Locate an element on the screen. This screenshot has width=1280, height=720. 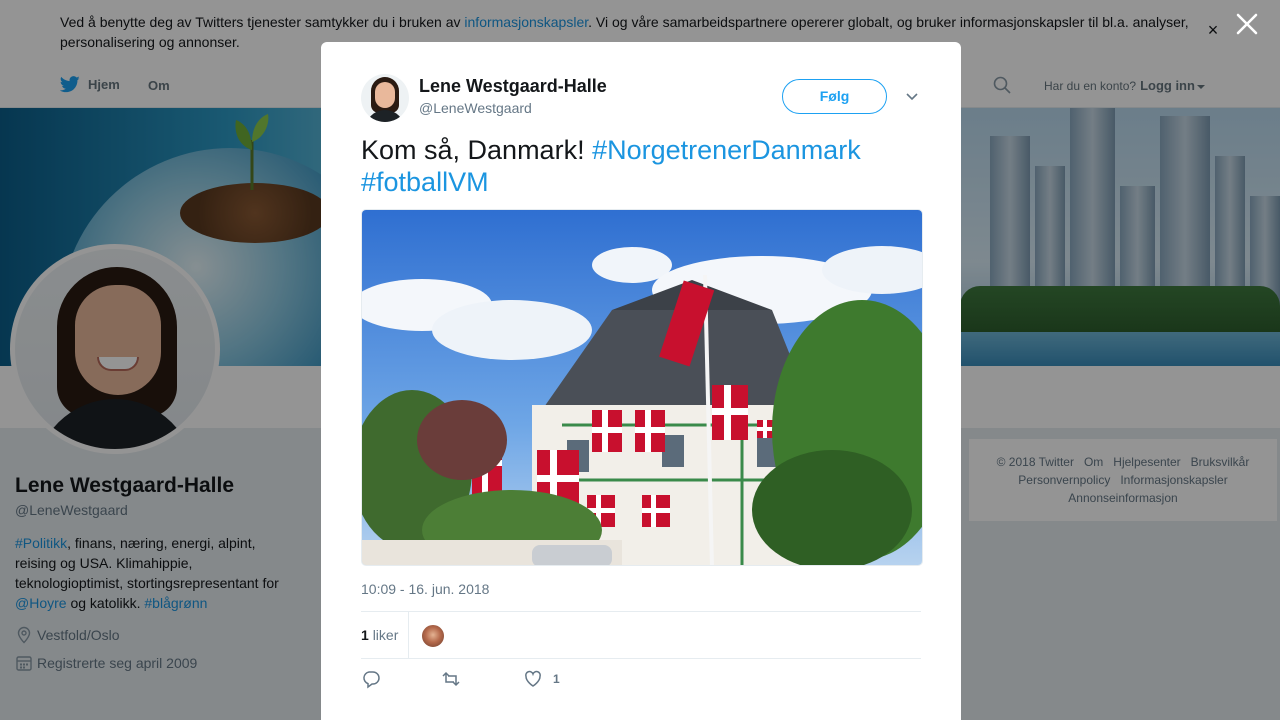
tweet-text-body: Kom så, Danmark! is located at coordinates (477, 150).